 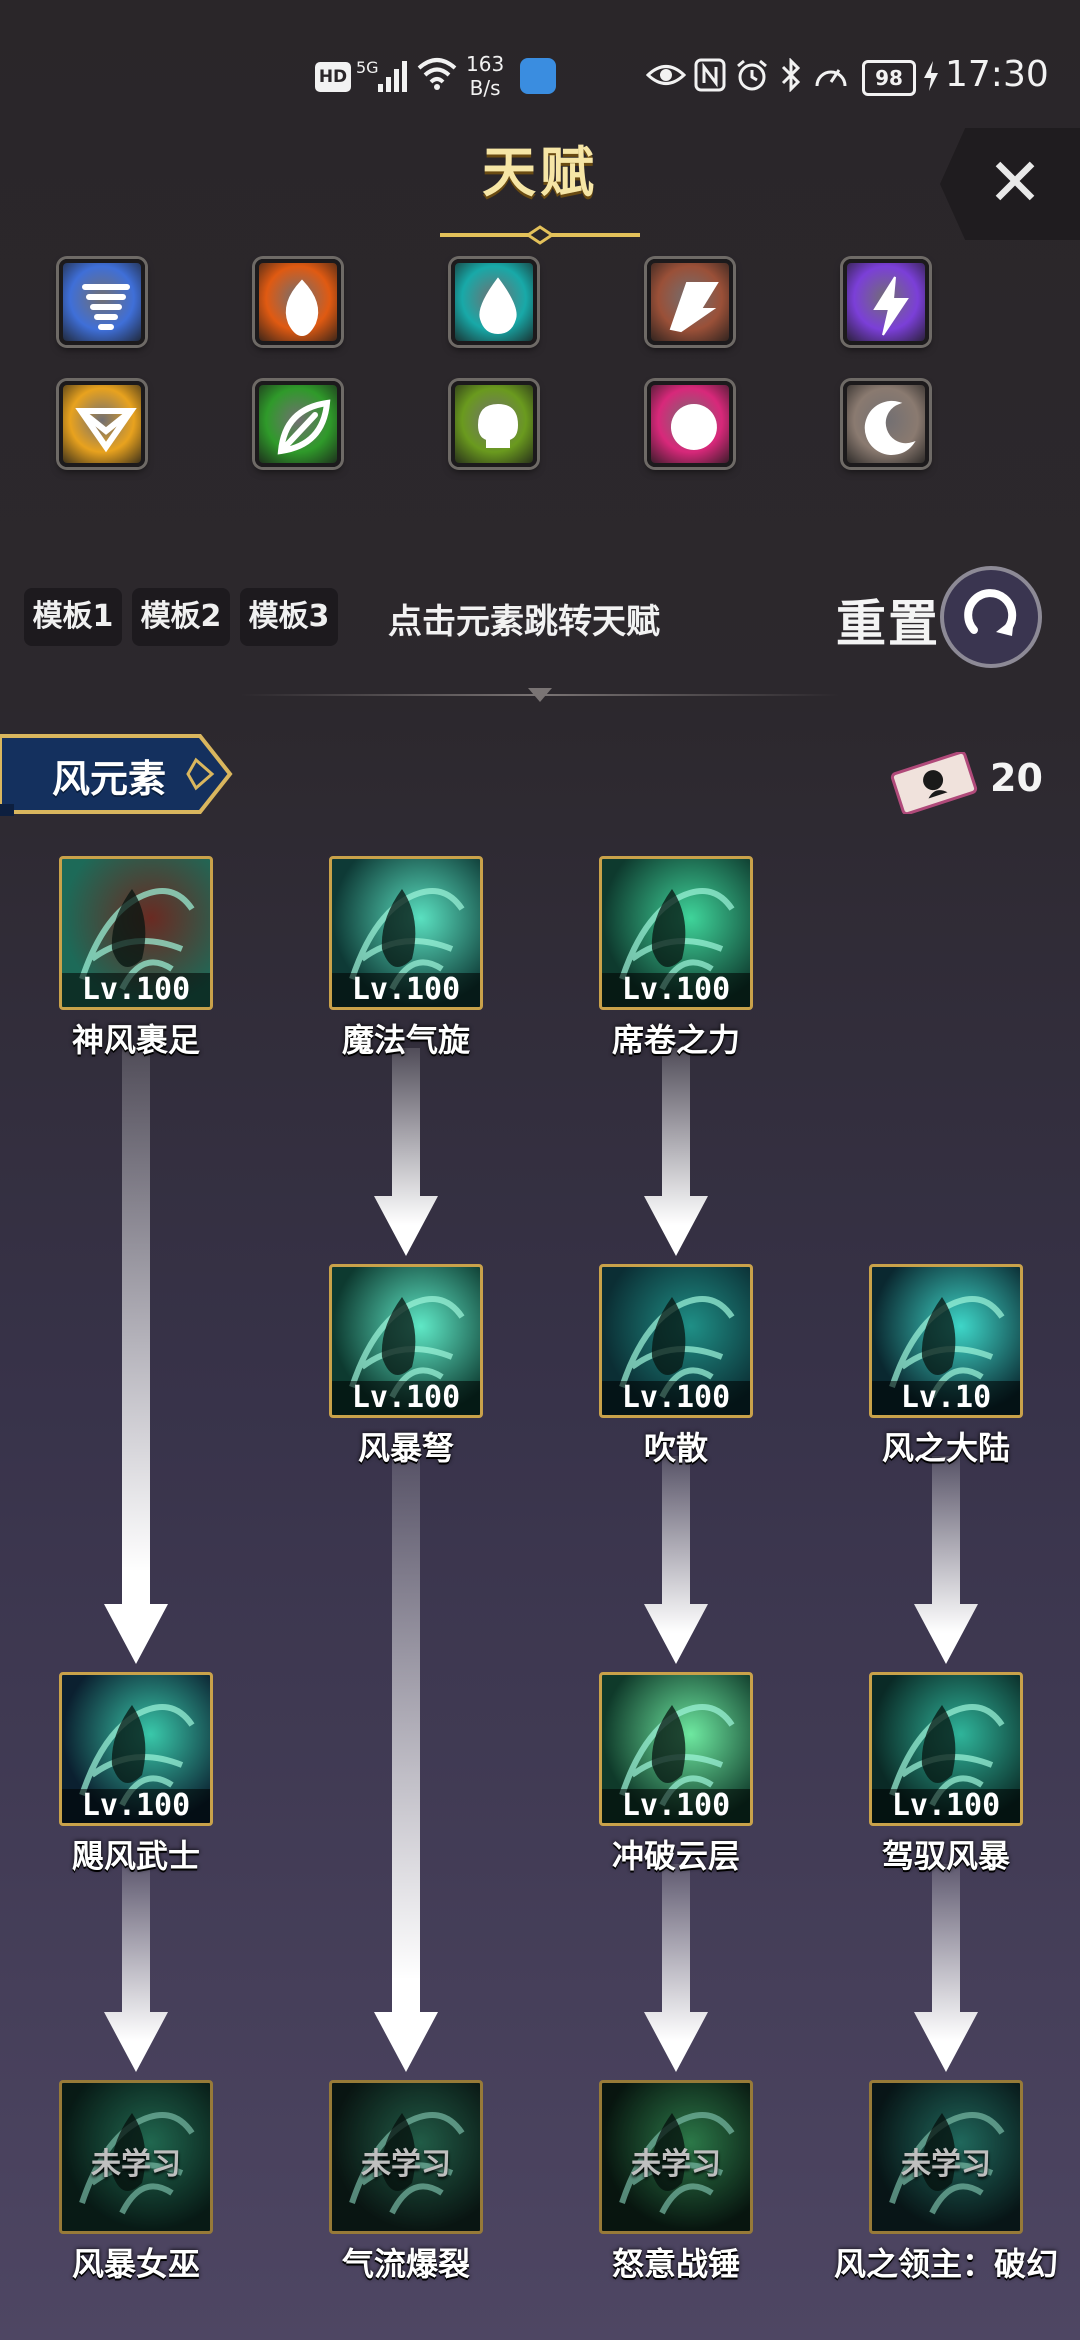 I want to click on skill-fengbao-nvwu: 未学习, so click(x=136, y=2157).